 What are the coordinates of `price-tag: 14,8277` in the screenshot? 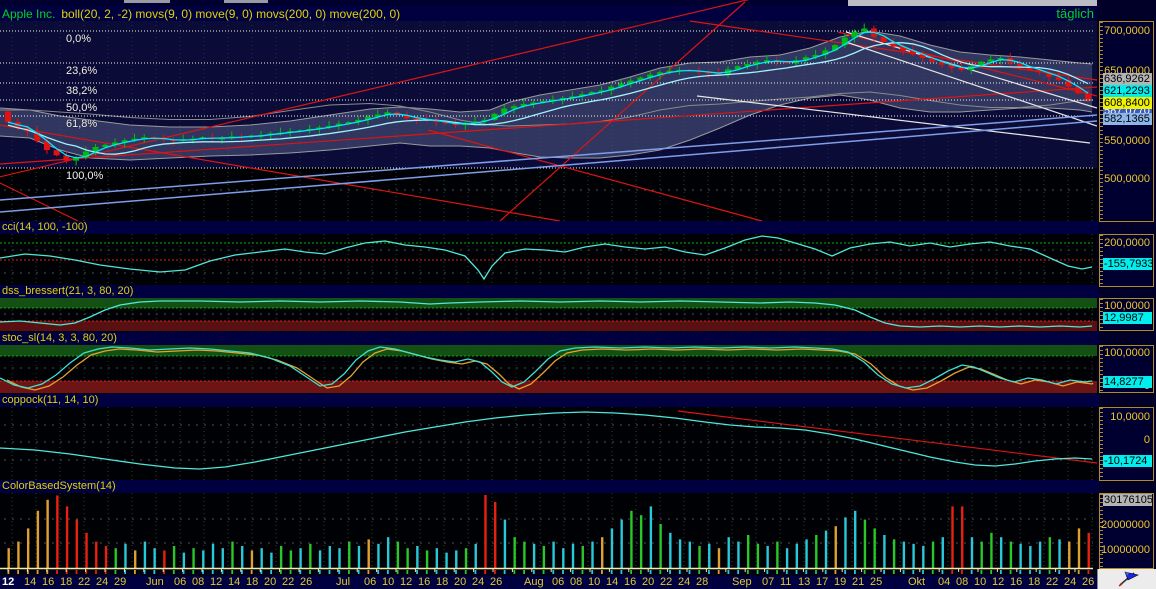 It's located at (1127, 382).